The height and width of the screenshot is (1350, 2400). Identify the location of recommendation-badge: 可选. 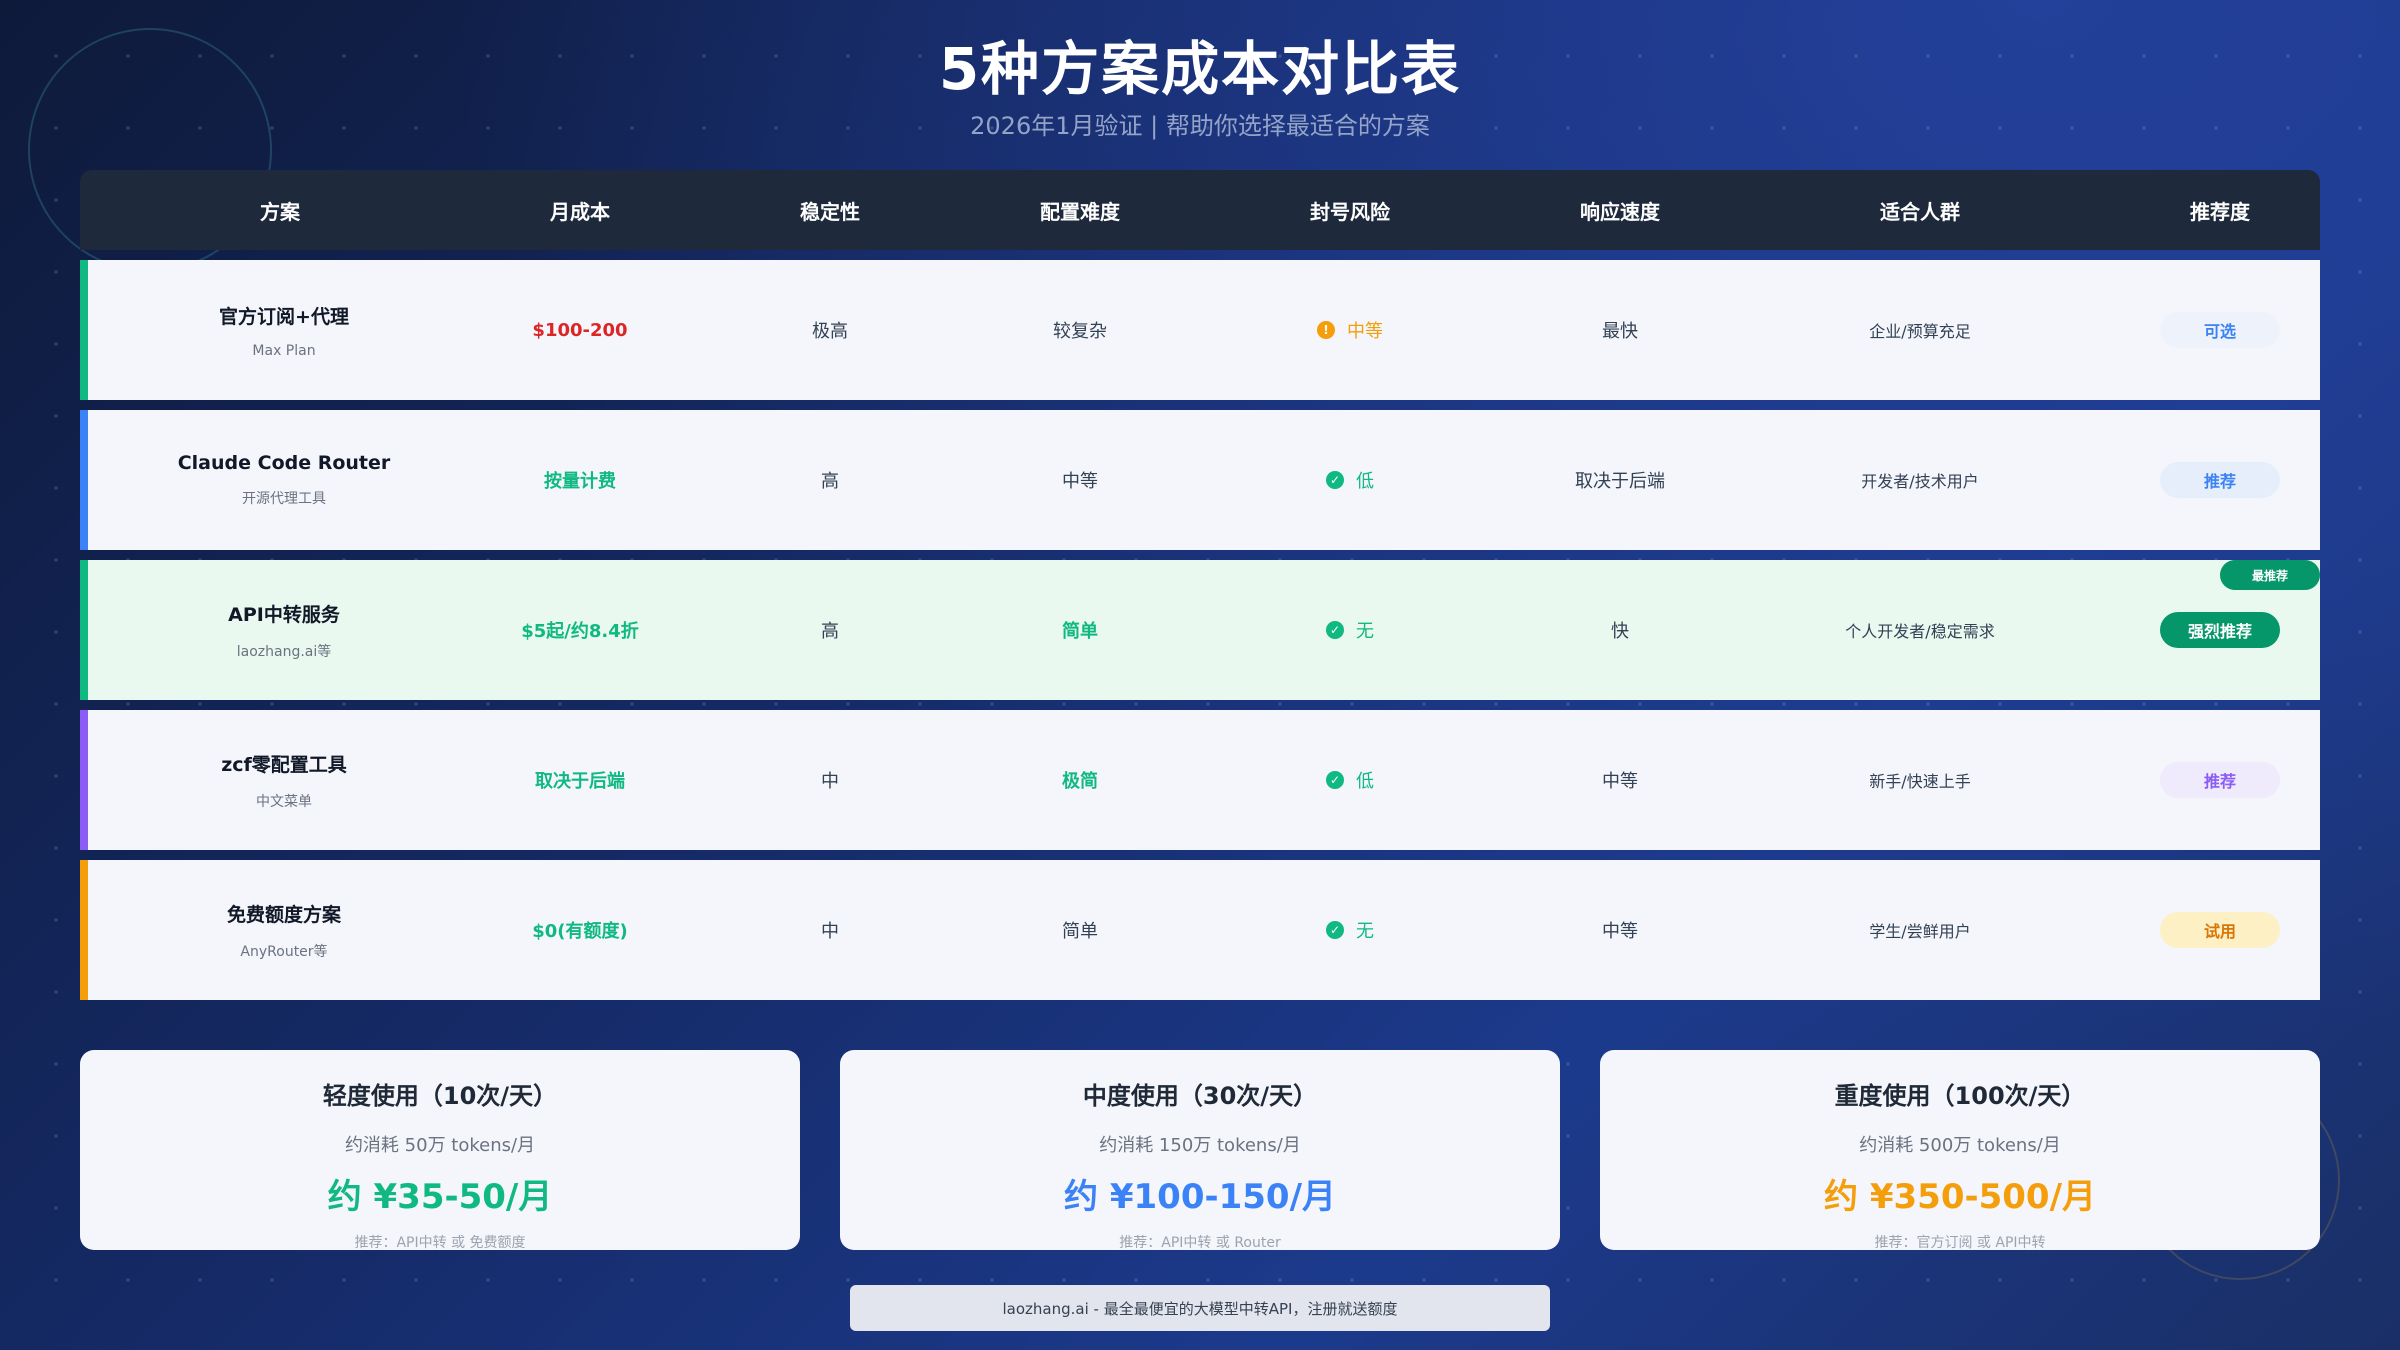
(2220, 330).